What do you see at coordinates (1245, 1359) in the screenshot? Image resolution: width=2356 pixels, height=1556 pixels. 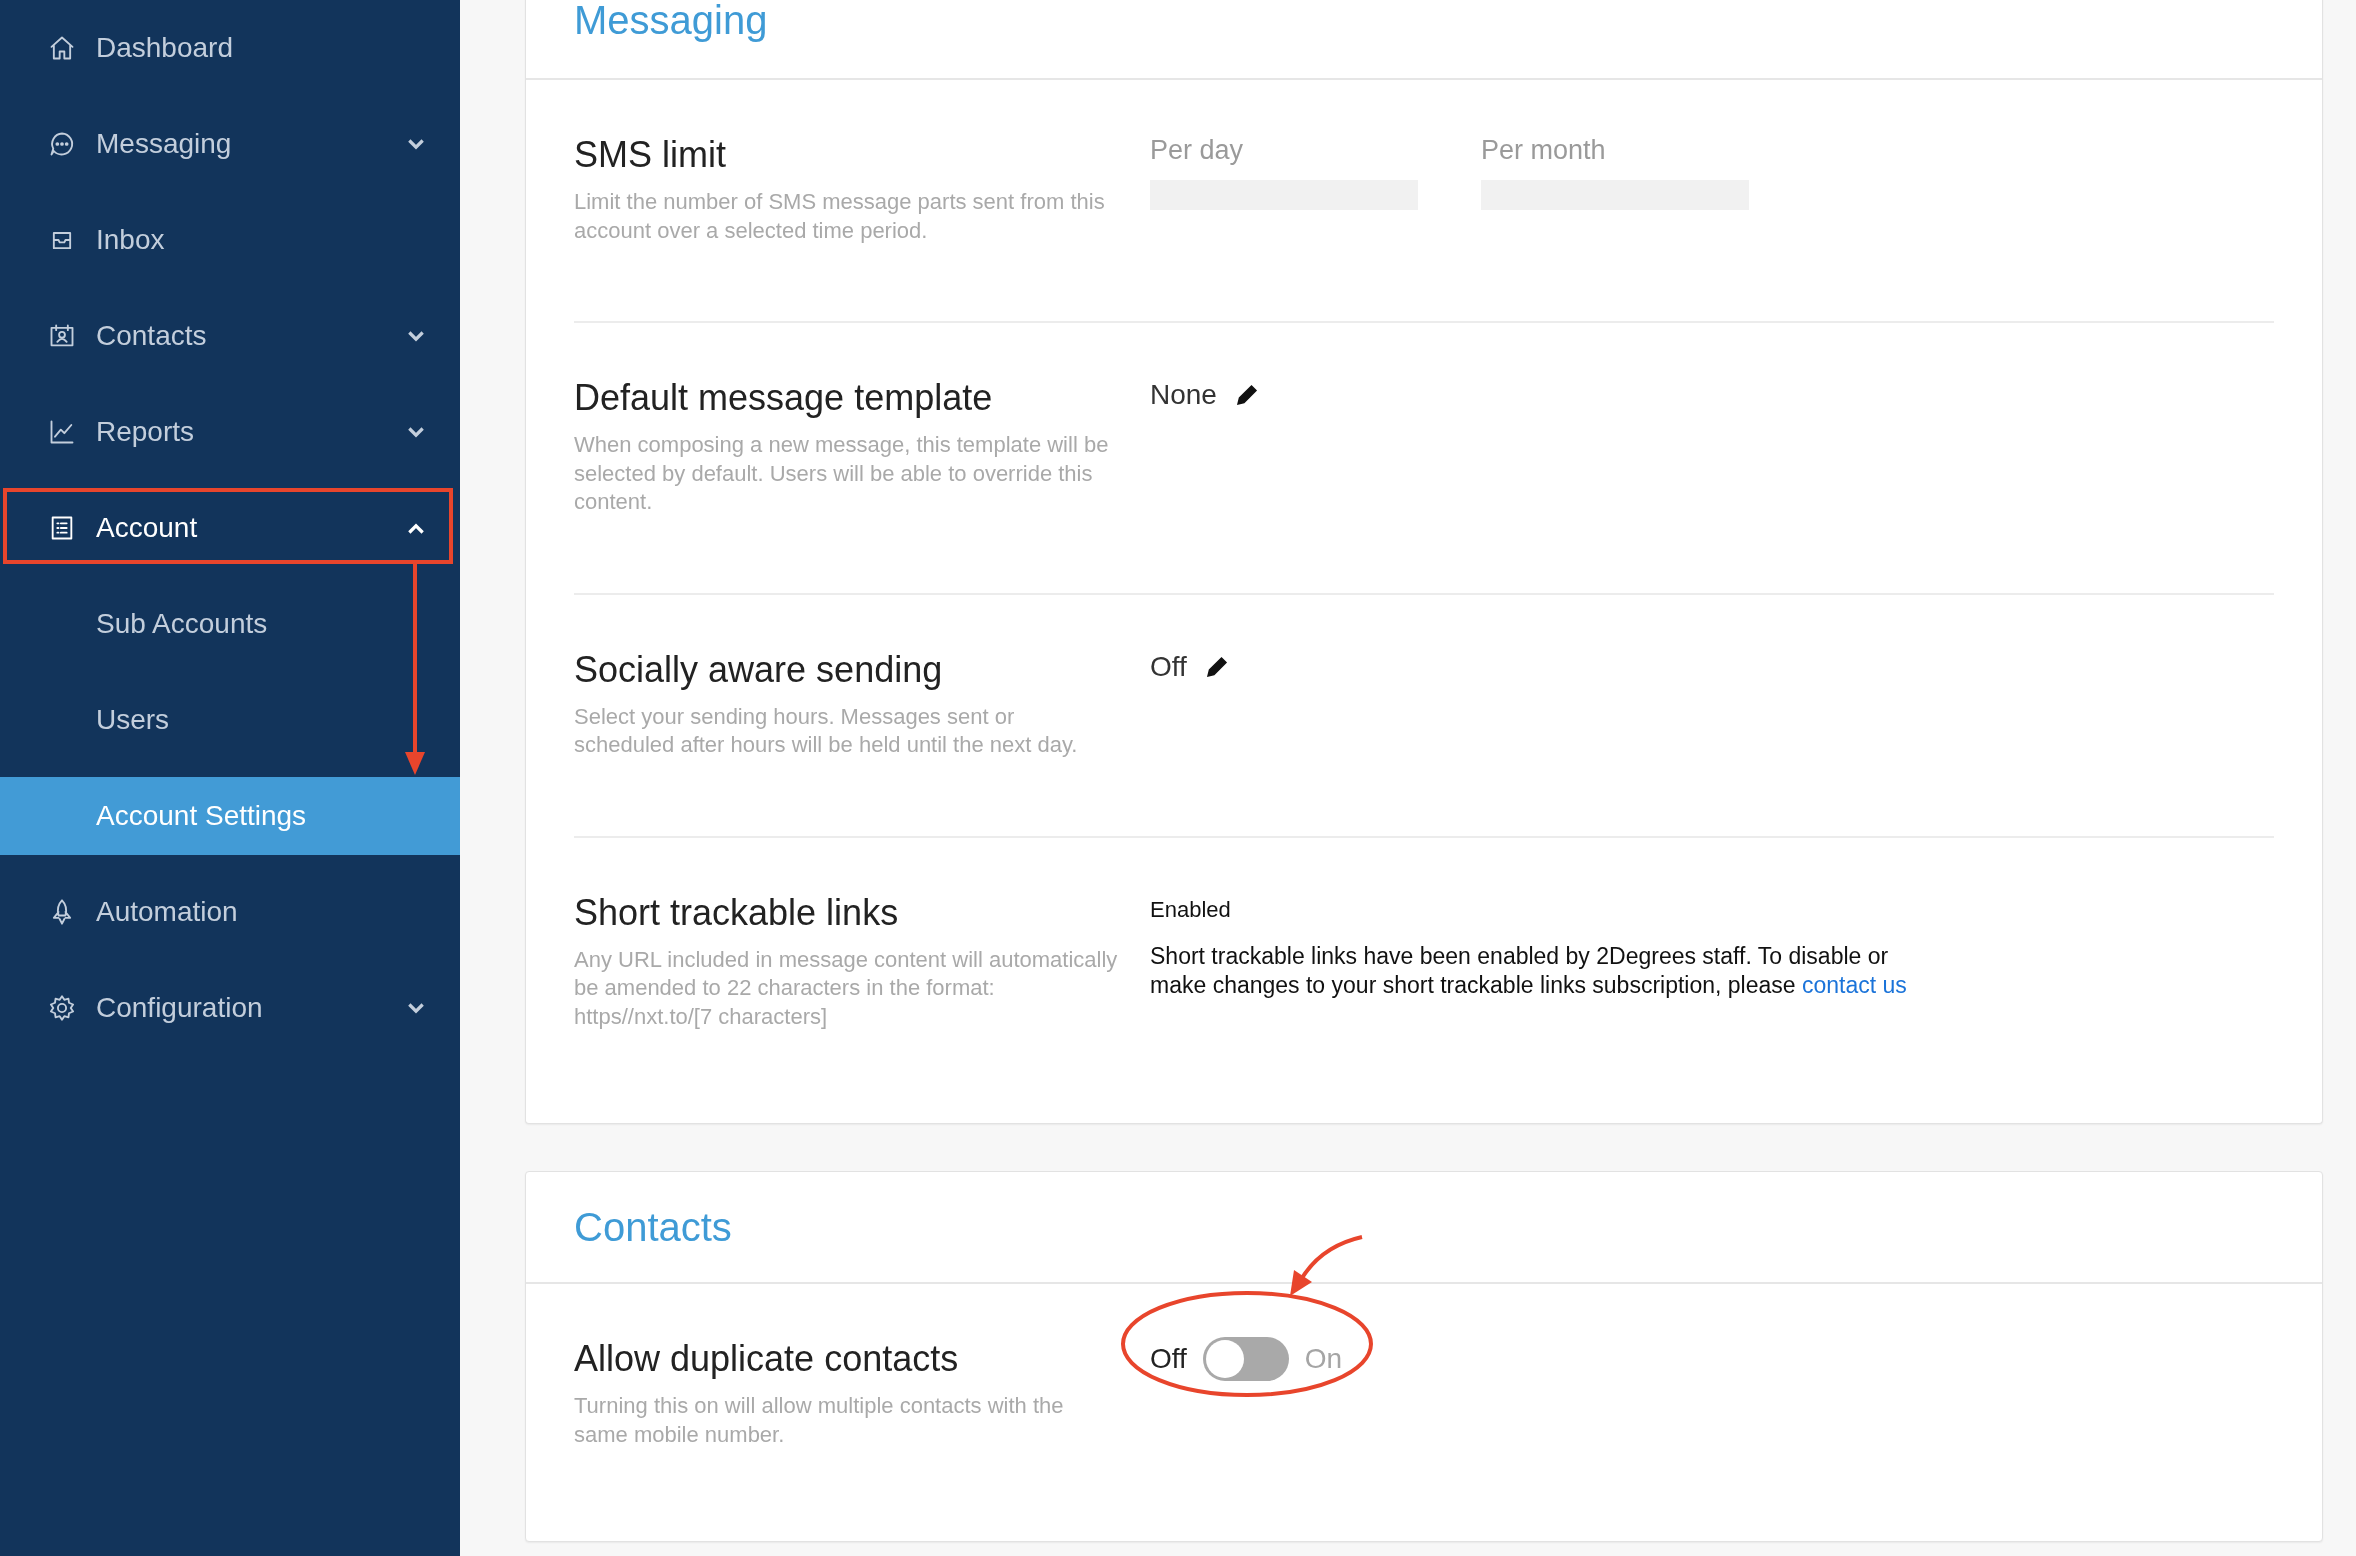 I see `toggle-switch` at bounding box center [1245, 1359].